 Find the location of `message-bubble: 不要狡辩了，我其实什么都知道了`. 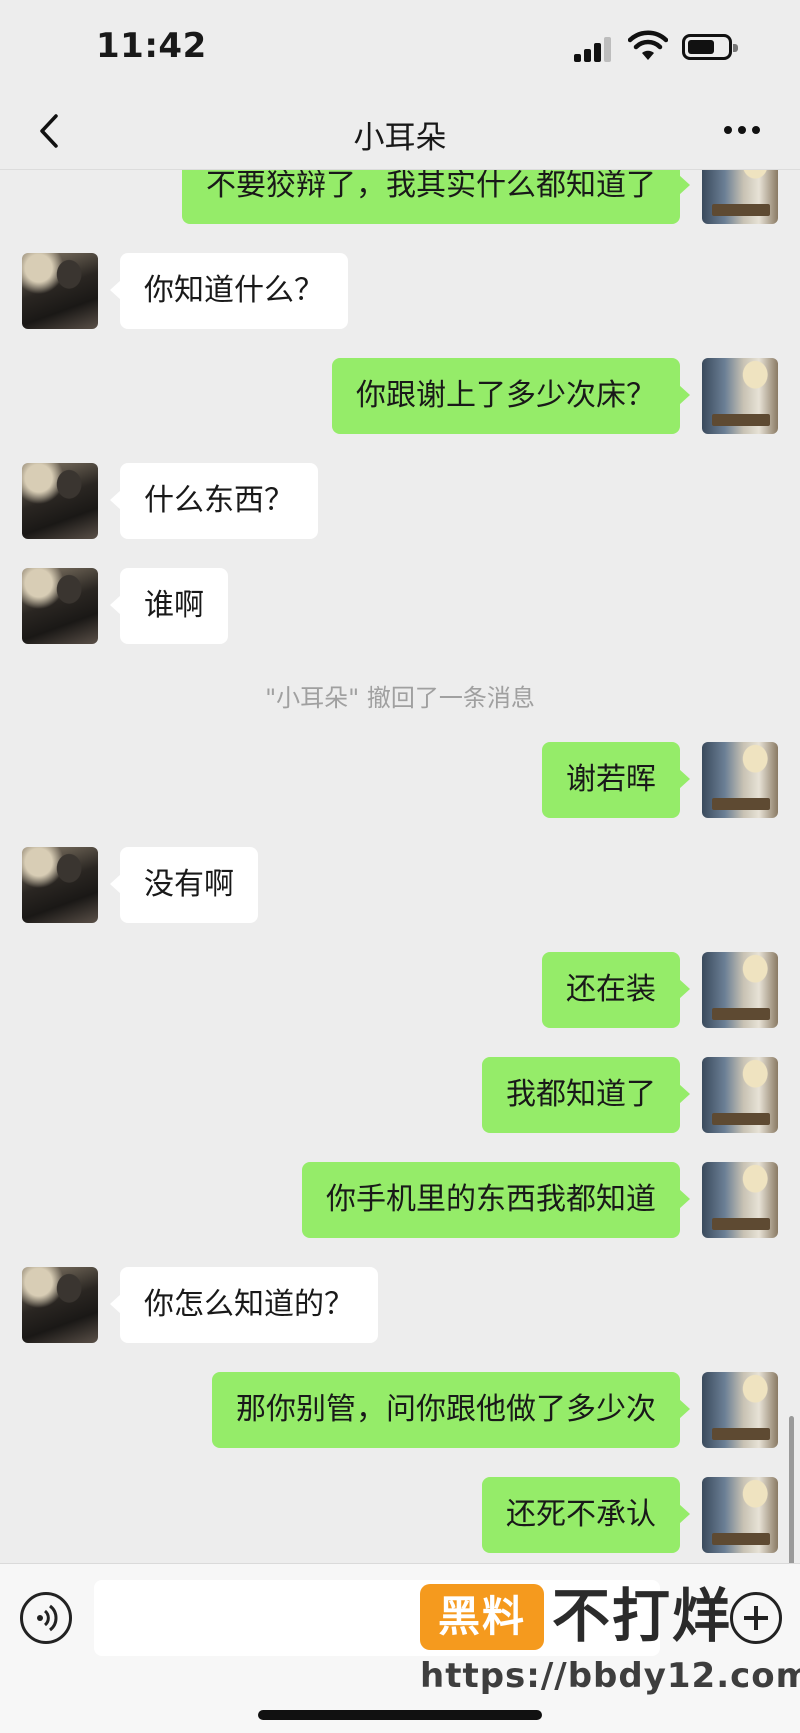

message-bubble: 不要狡辩了，我其实什么都知道了 is located at coordinates (436, 197).